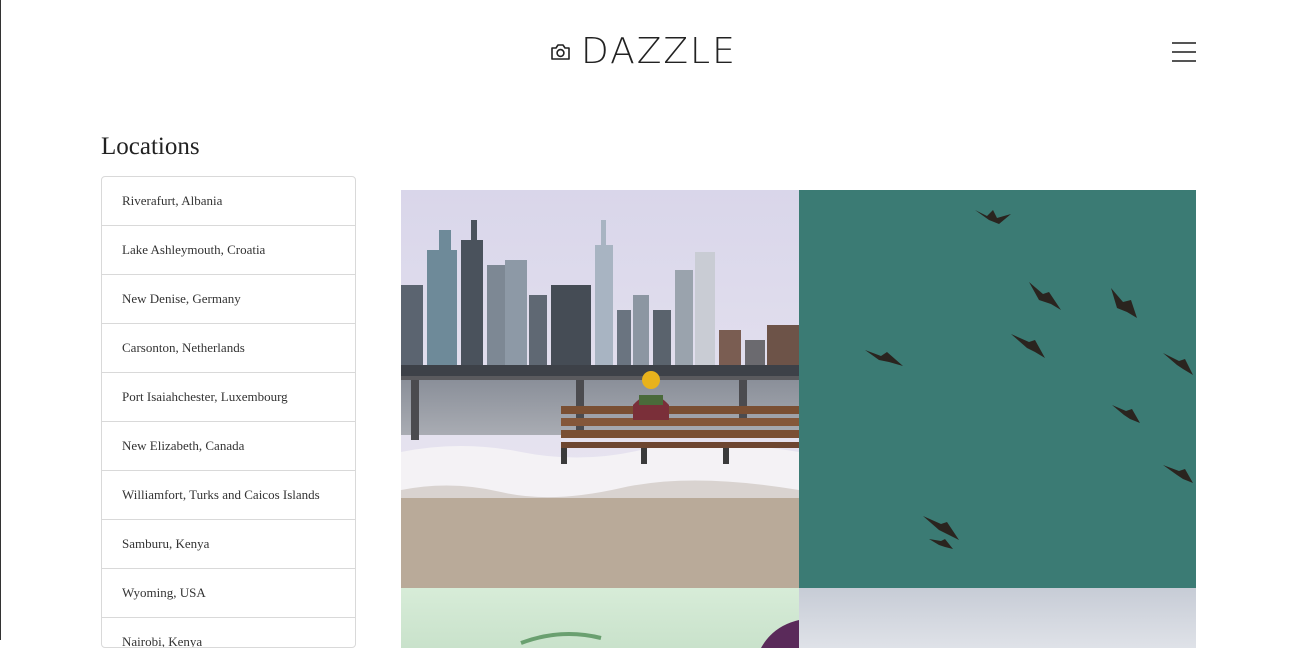 This screenshot has height=650, width=1311. I want to click on hamburger-menu-icon, so click(1184, 53).